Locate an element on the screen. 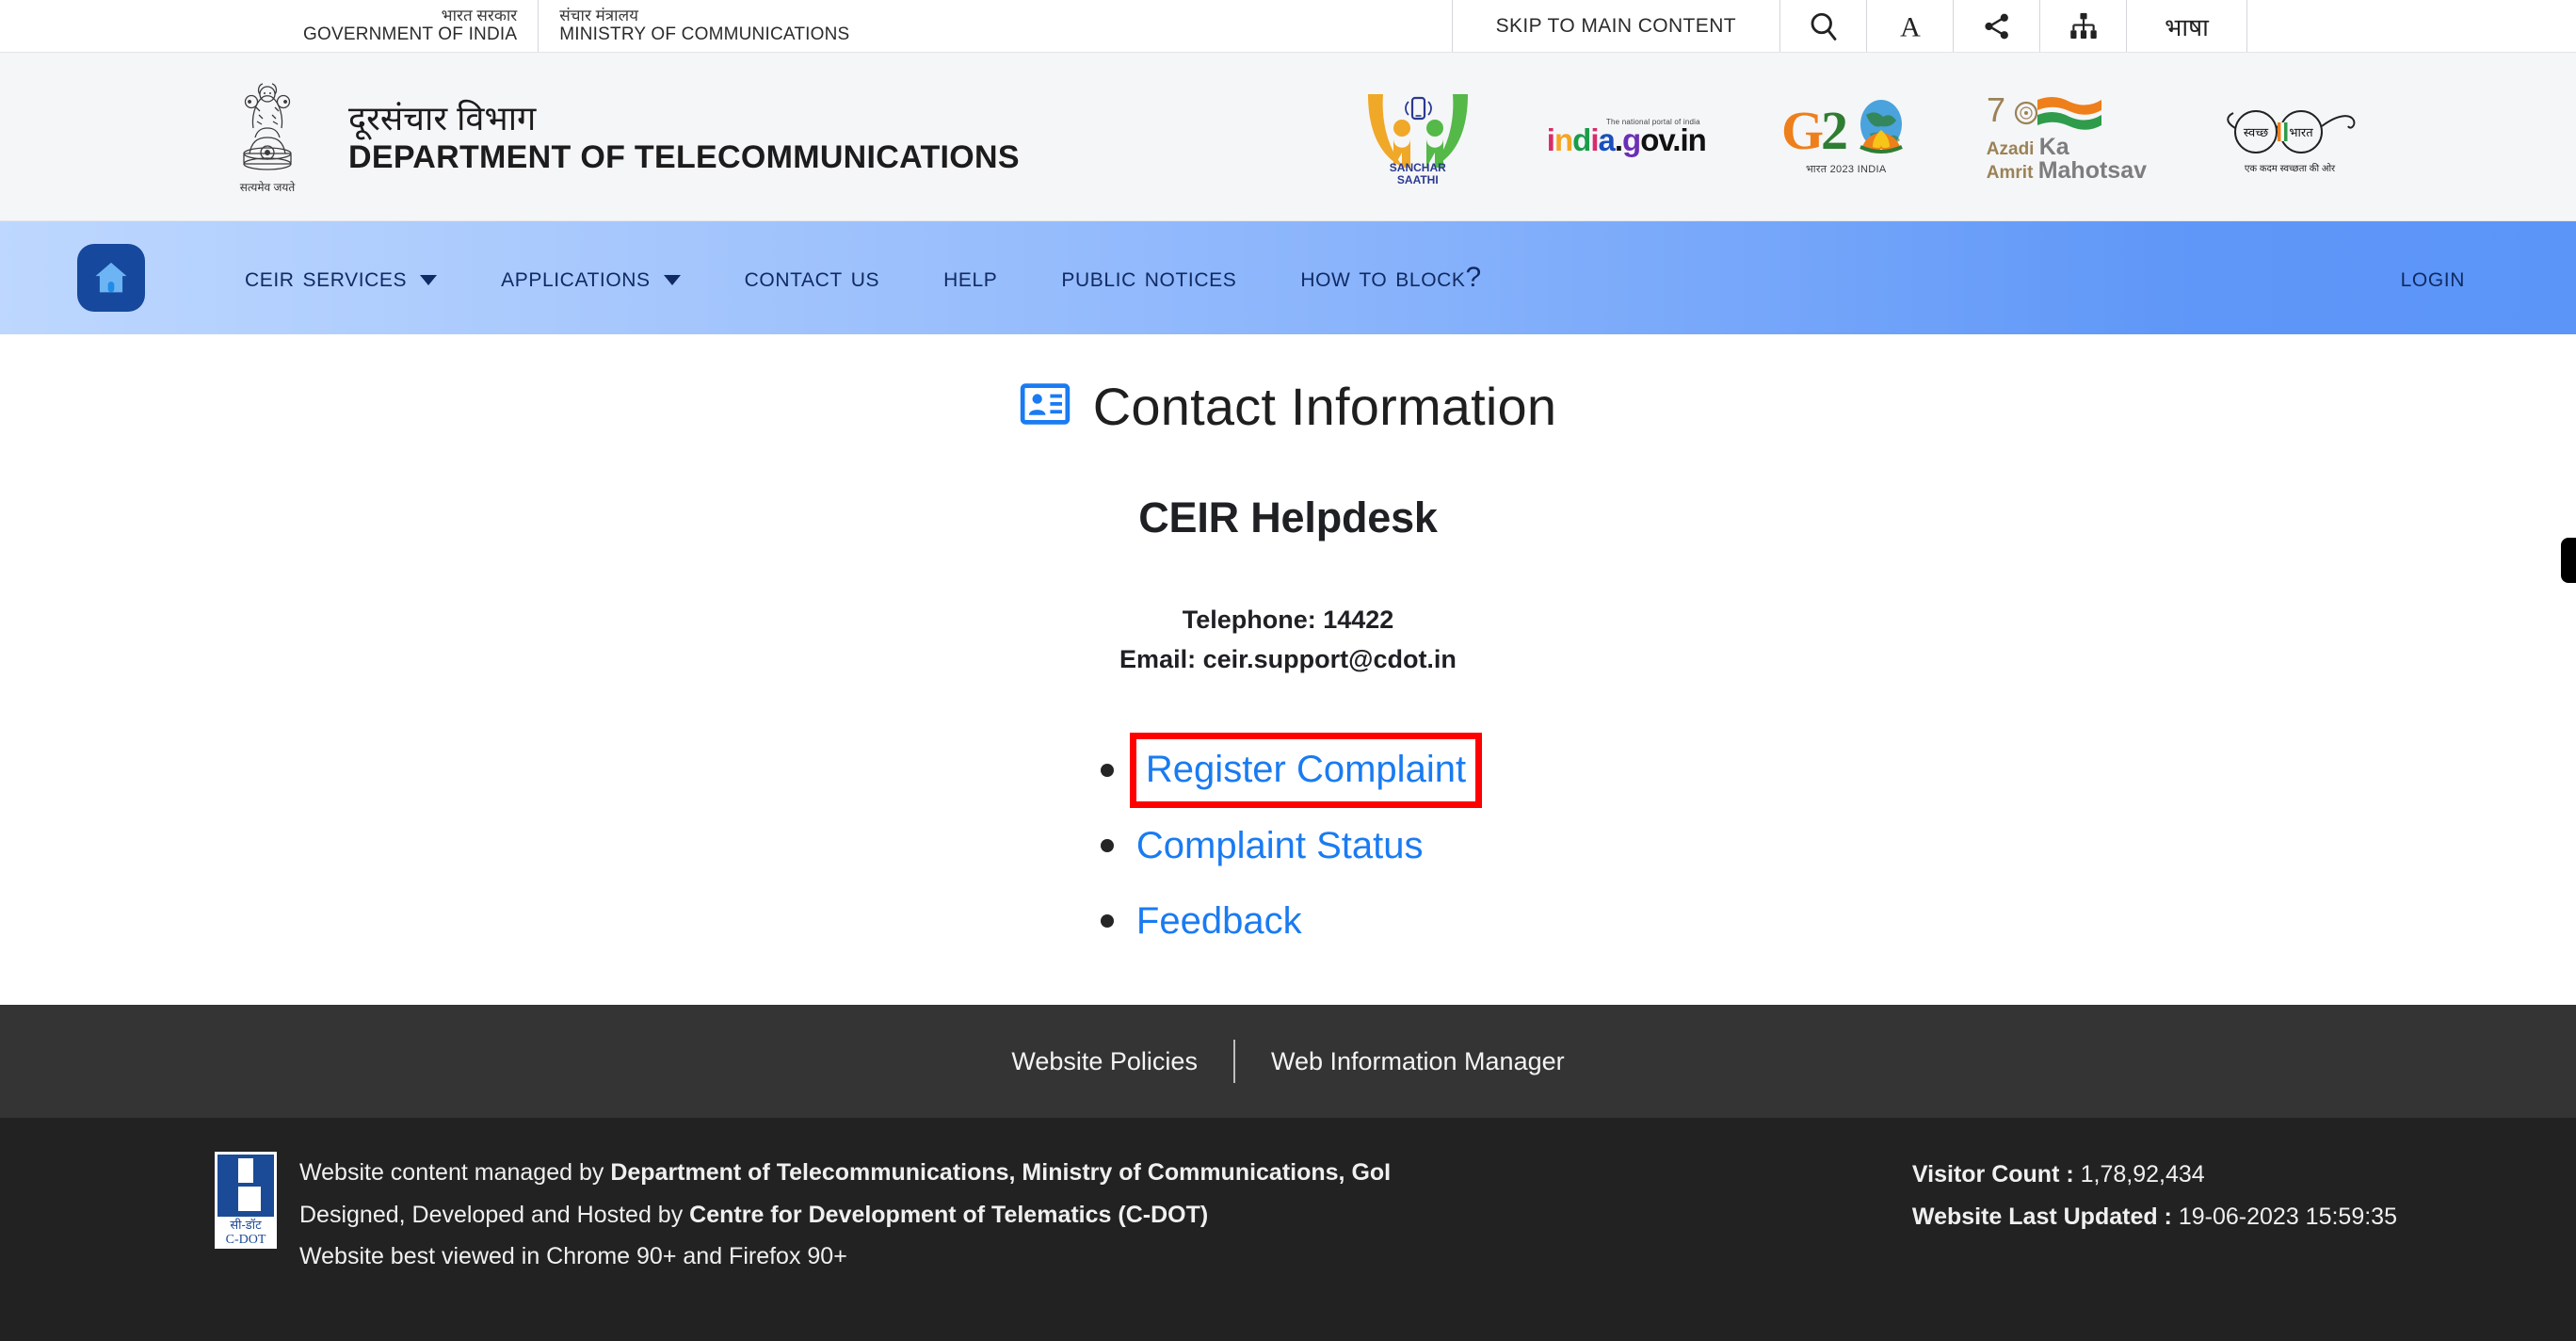  search-icon is located at coordinates (1822, 26).